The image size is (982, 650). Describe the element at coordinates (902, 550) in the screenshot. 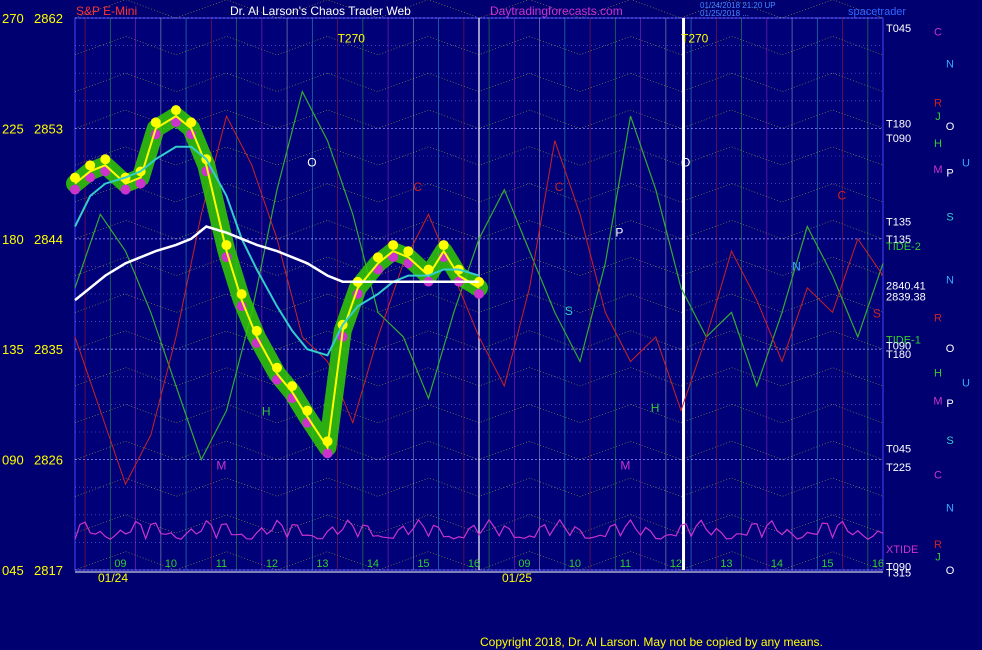

I see `right-label: XTIDE` at that location.